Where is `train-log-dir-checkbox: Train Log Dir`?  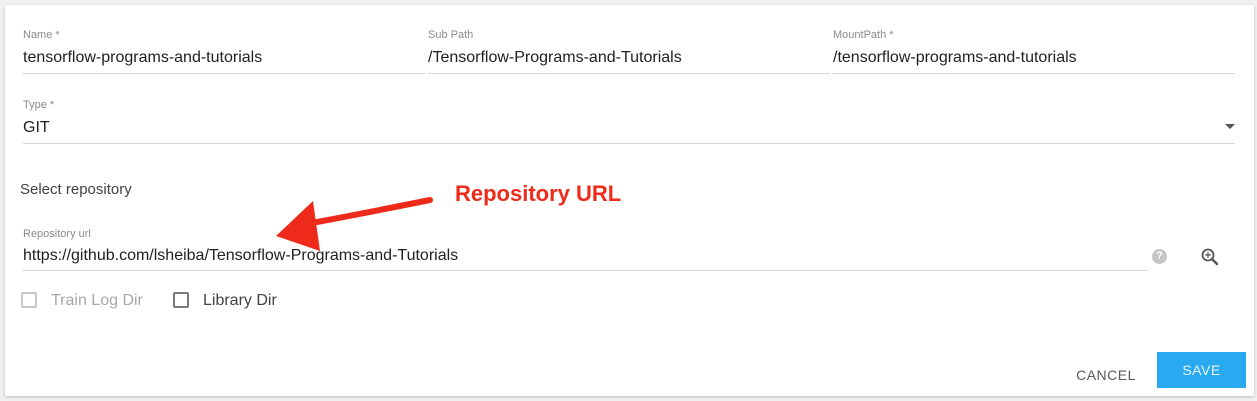 train-log-dir-checkbox: Train Log Dir is located at coordinates (91, 302).